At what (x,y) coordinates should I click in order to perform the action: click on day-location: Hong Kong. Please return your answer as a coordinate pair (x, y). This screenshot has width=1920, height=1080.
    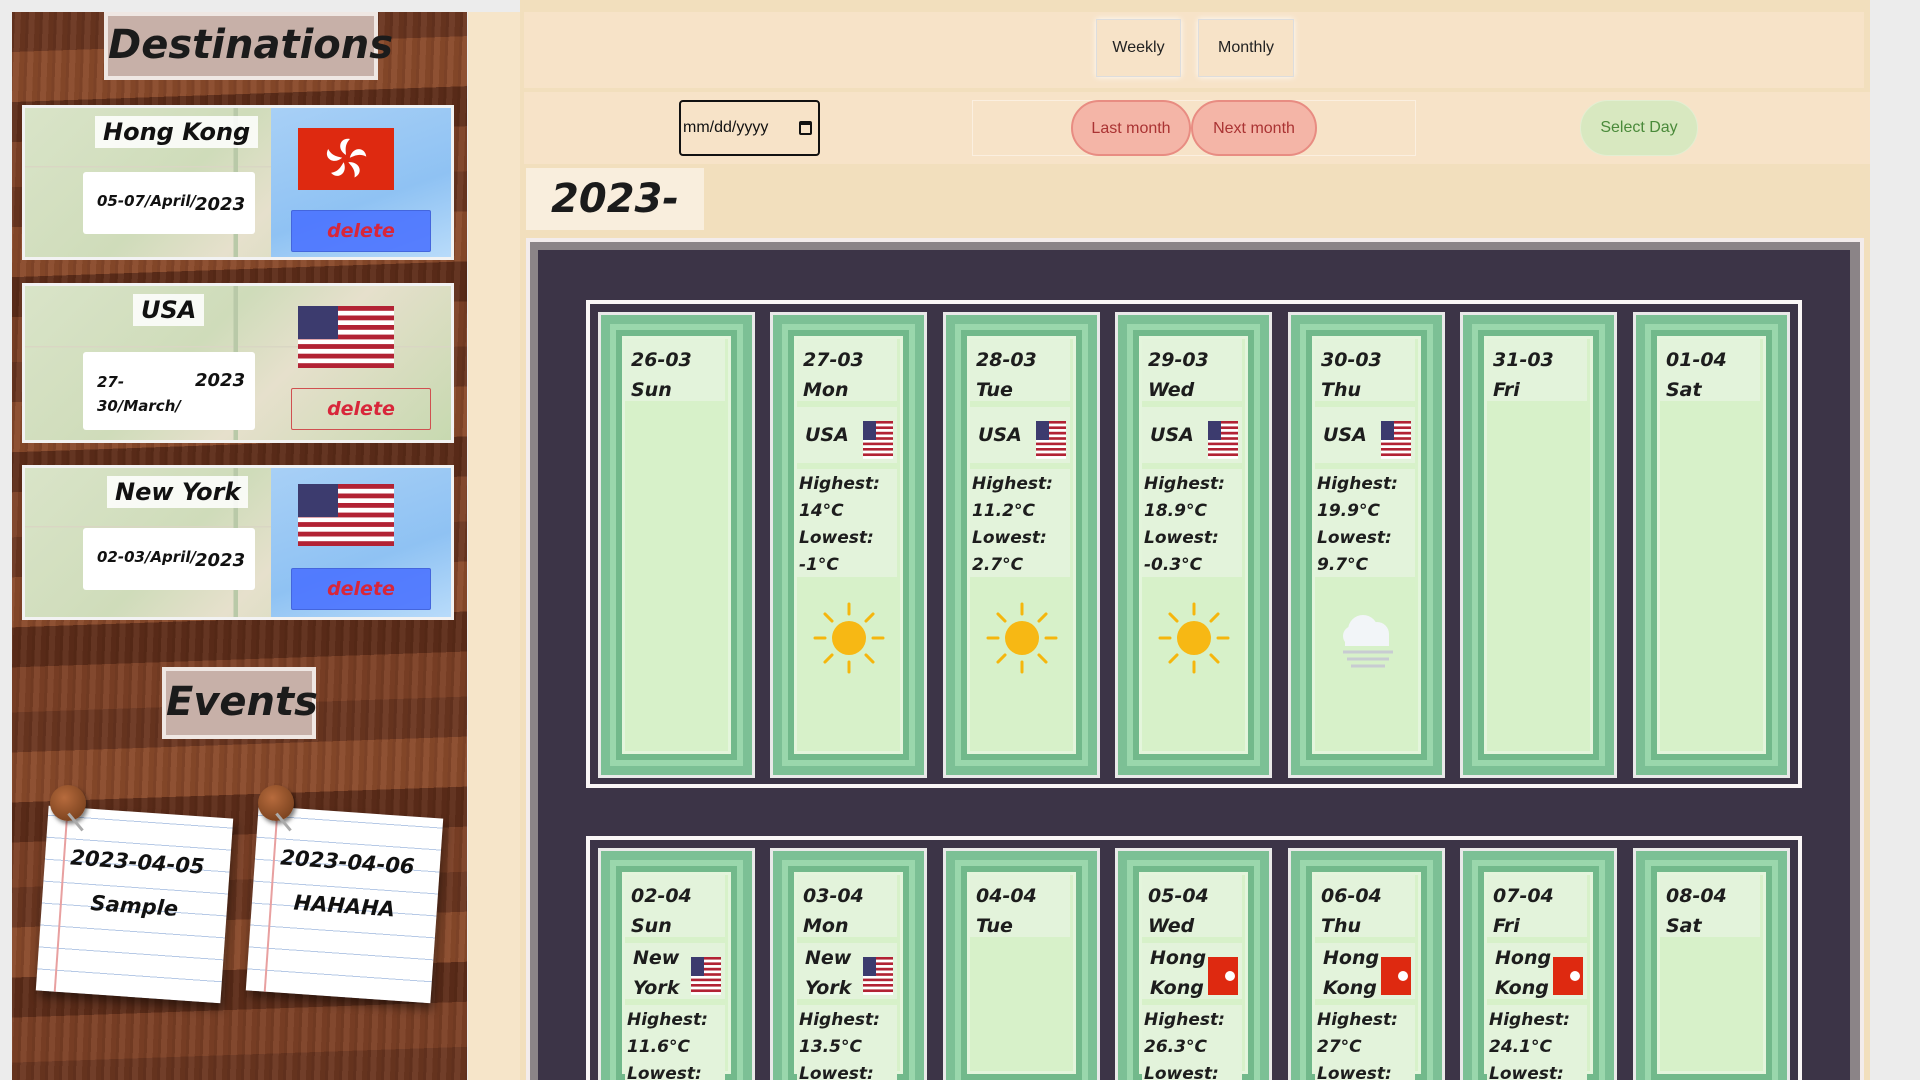
    Looking at the image, I should click on (1192, 971).